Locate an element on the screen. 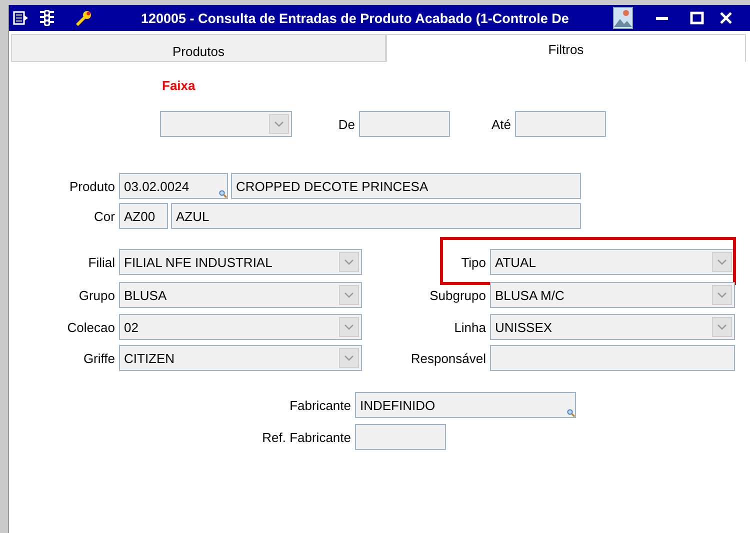 This screenshot has width=750, height=533. maximize-icon is located at coordinates (697, 18).